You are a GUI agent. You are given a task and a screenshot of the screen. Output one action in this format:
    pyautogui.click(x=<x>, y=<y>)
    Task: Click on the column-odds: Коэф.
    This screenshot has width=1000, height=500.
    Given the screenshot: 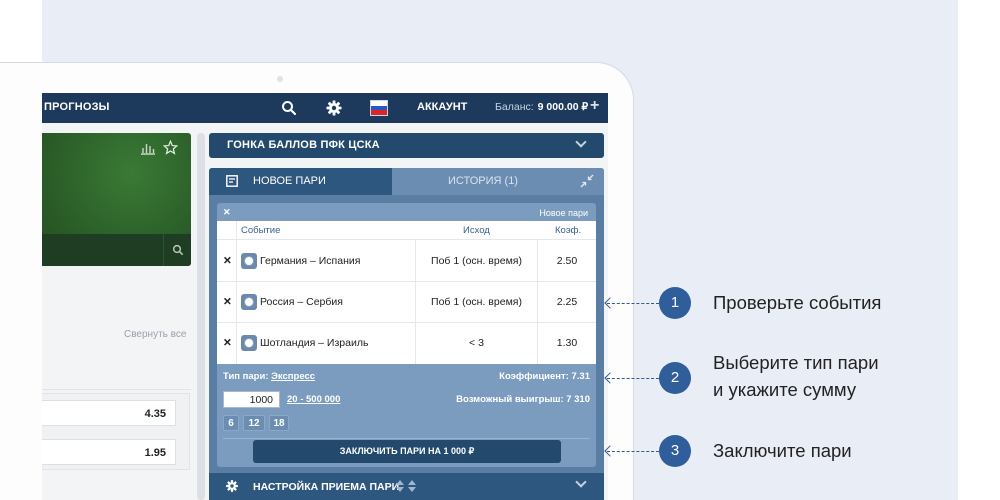 What is the action you would take?
    pyautogui.click(x=568, y=230)
    